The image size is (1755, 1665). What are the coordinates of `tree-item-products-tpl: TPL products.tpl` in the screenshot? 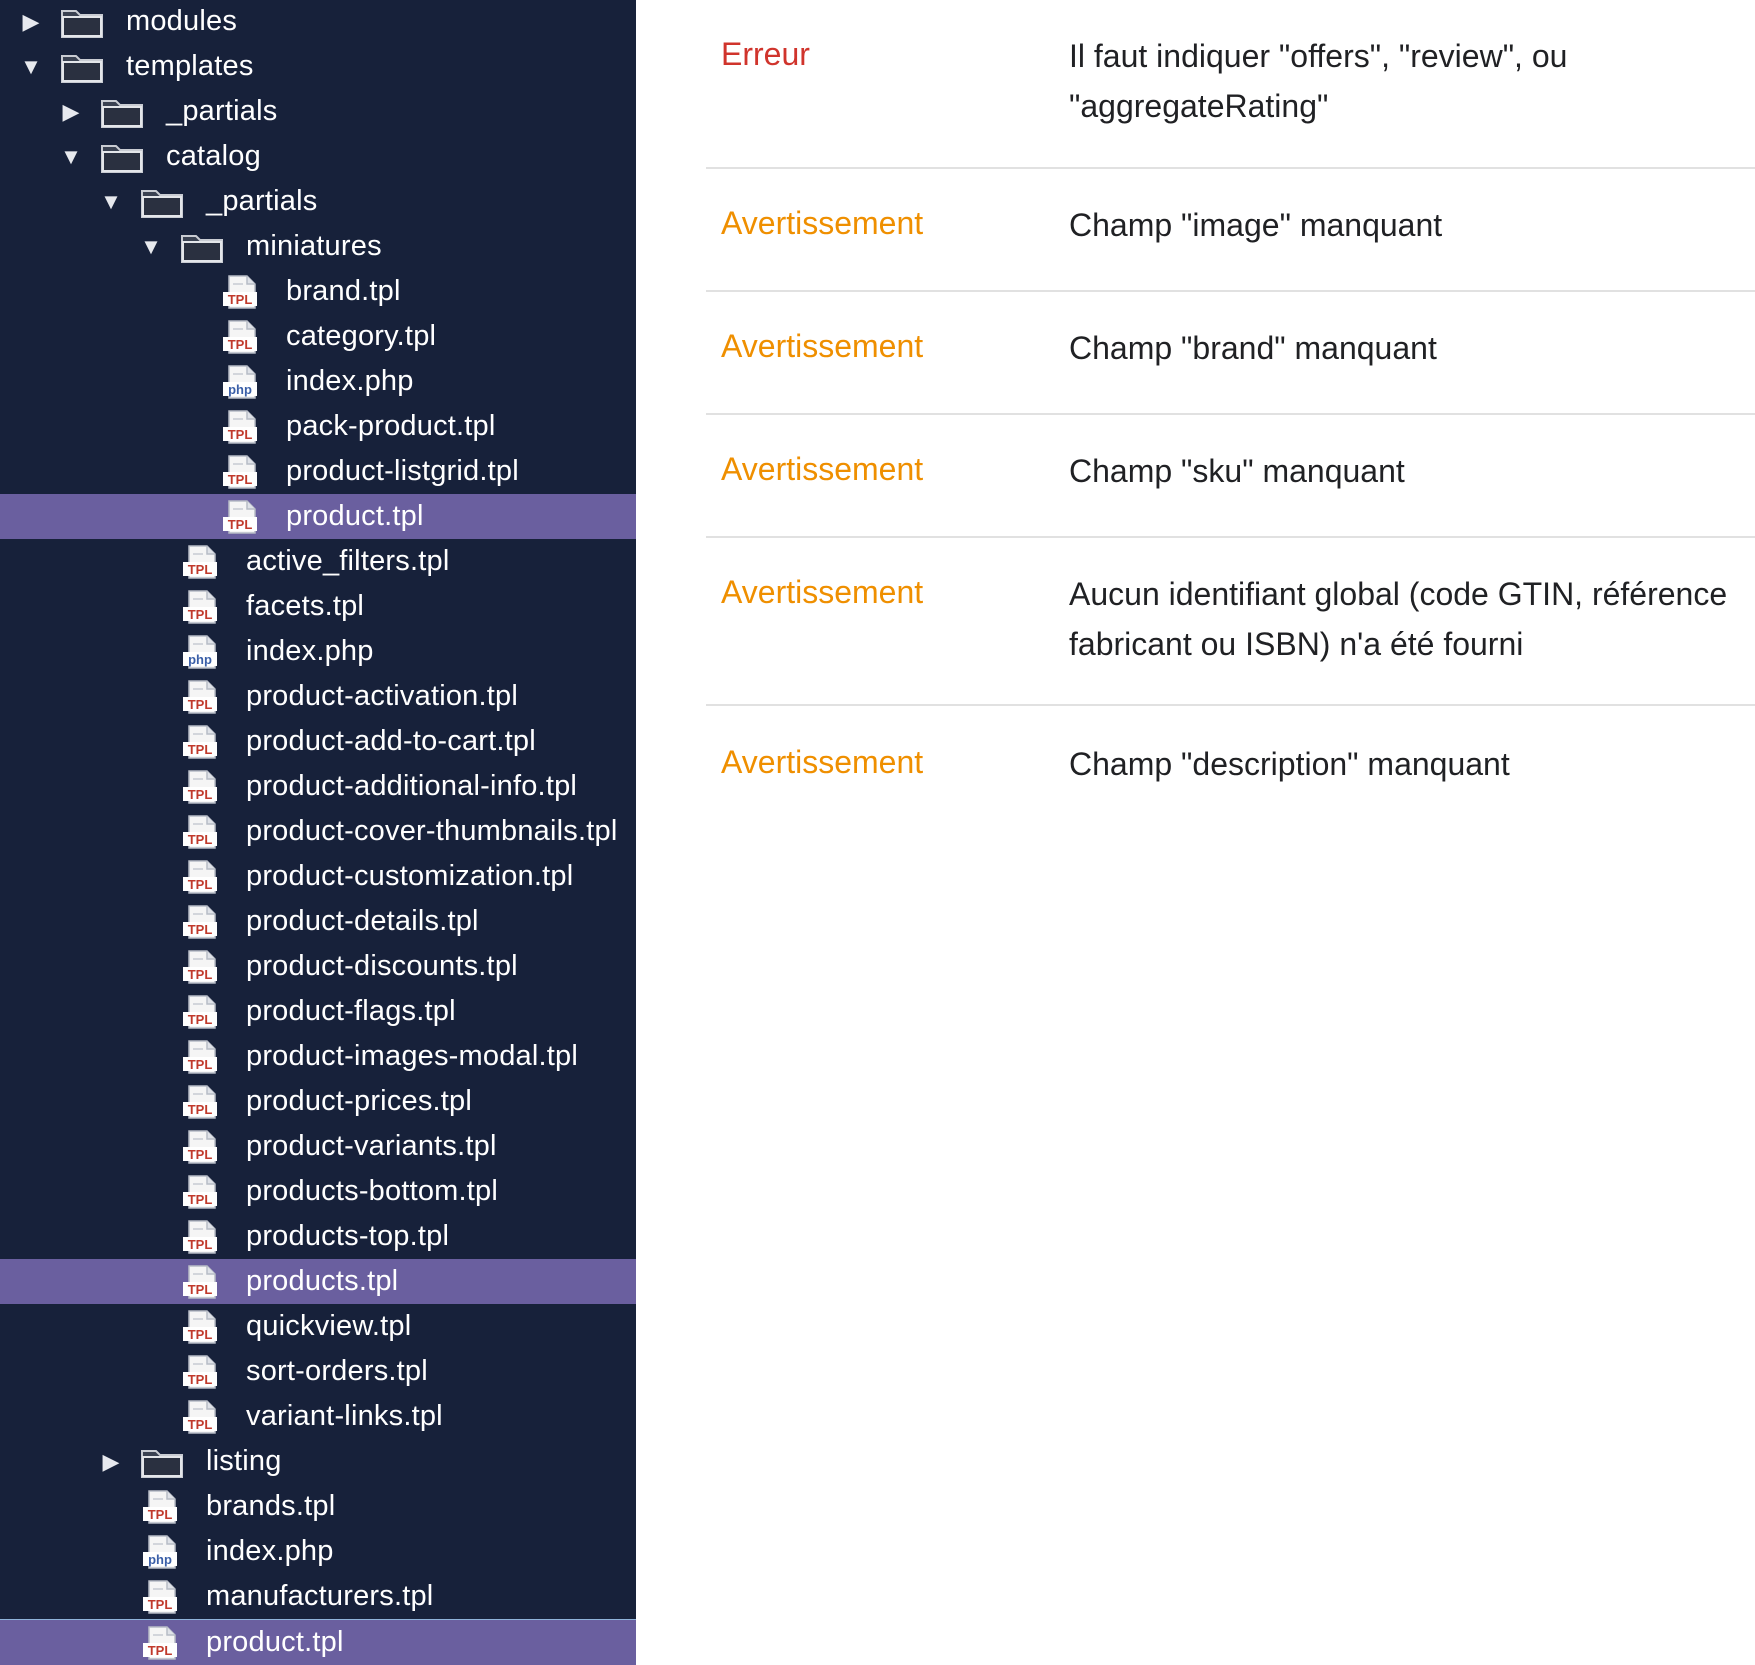 It's located at (318, 1281).